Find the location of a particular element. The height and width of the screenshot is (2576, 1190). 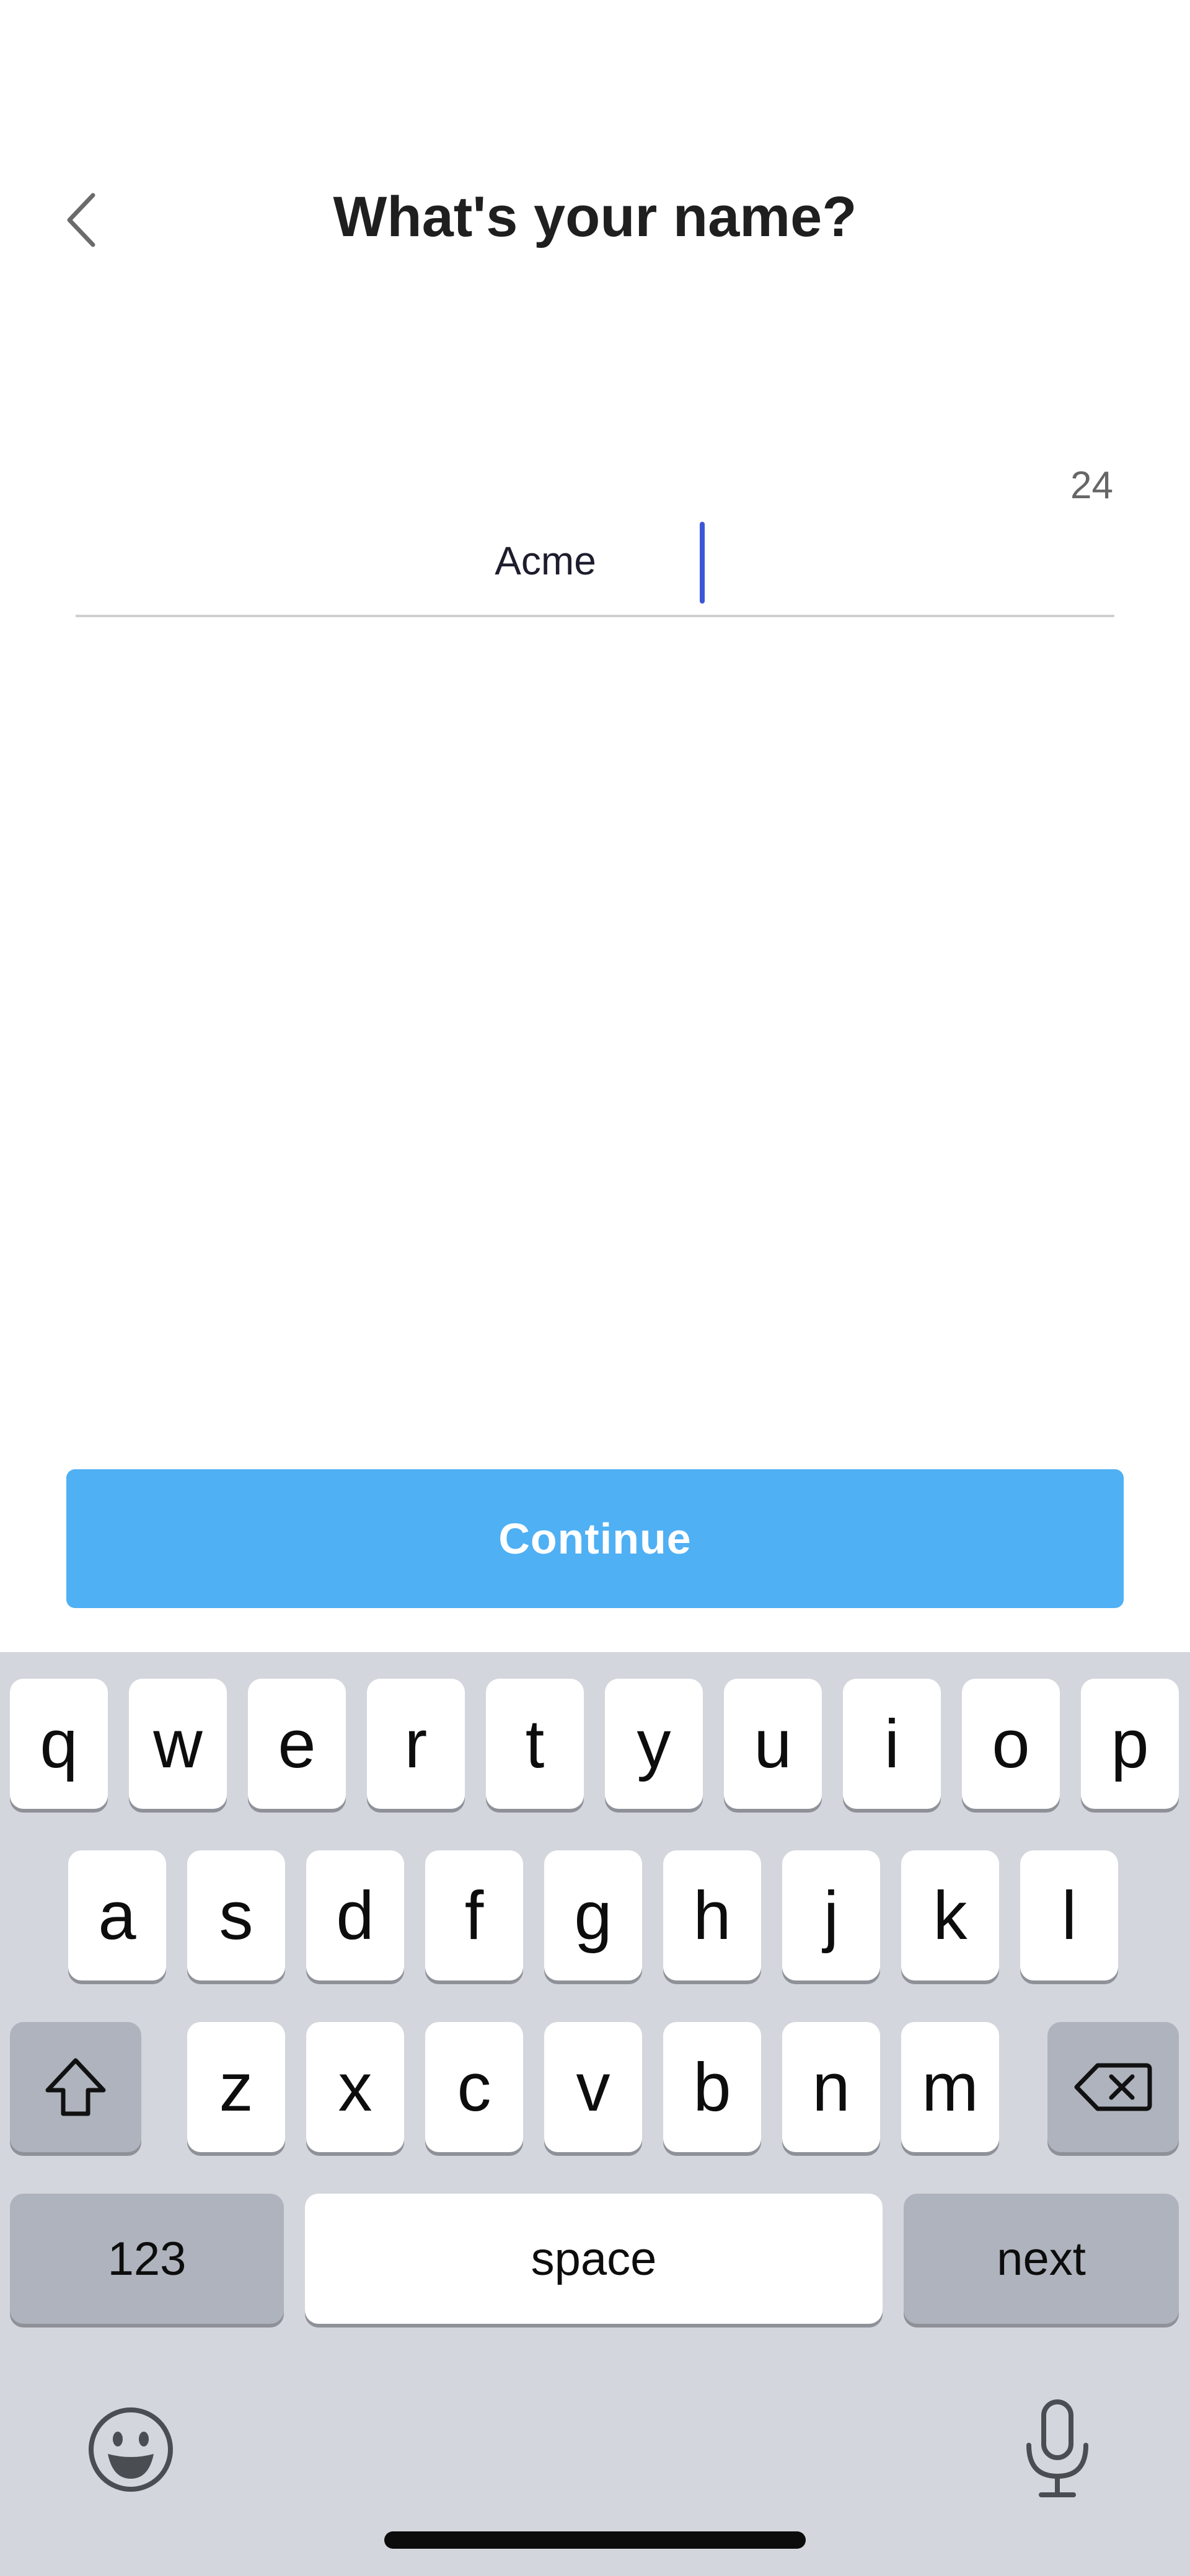

text-caret is located at coordinates (702, 563).